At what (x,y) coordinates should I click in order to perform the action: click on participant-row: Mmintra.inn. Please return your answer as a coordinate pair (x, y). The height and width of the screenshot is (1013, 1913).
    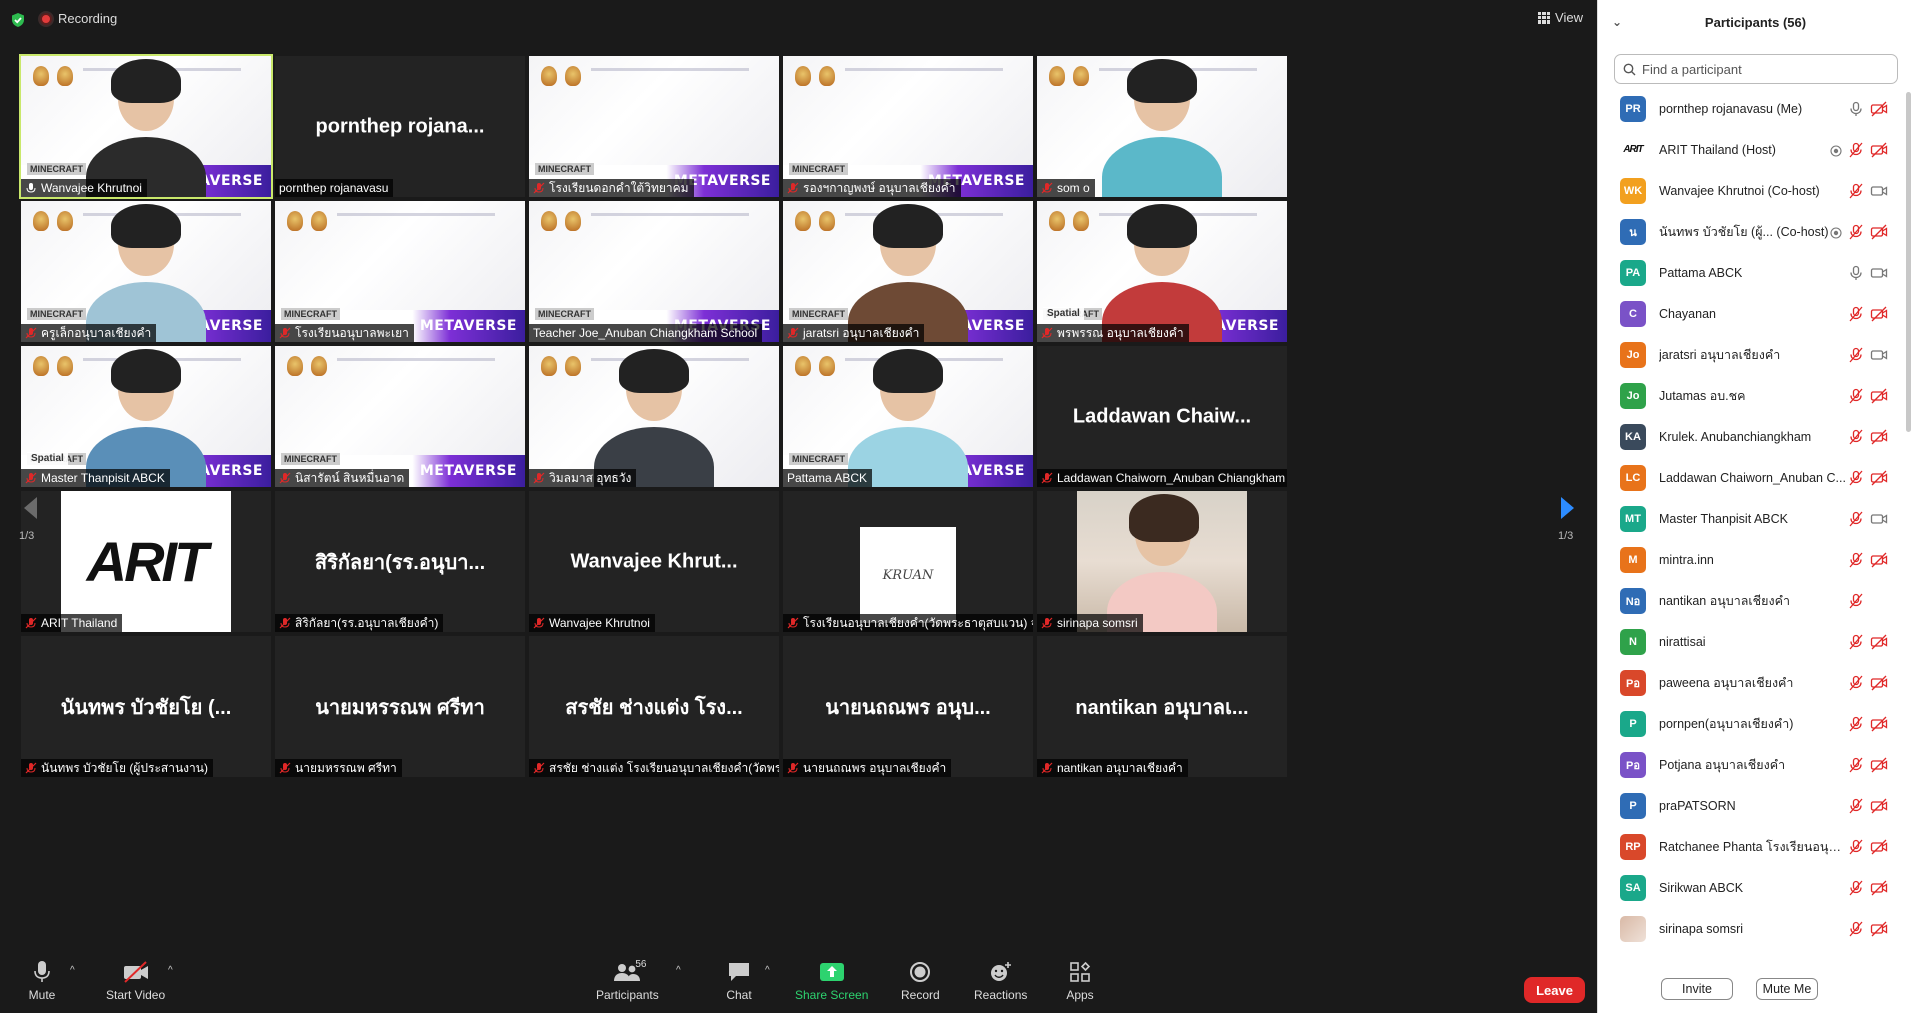
    Looking at the image, I should click on (1750, 559).